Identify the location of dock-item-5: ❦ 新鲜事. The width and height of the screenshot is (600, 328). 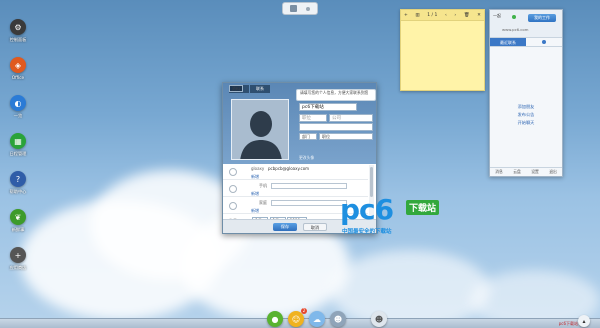
(18, 221).